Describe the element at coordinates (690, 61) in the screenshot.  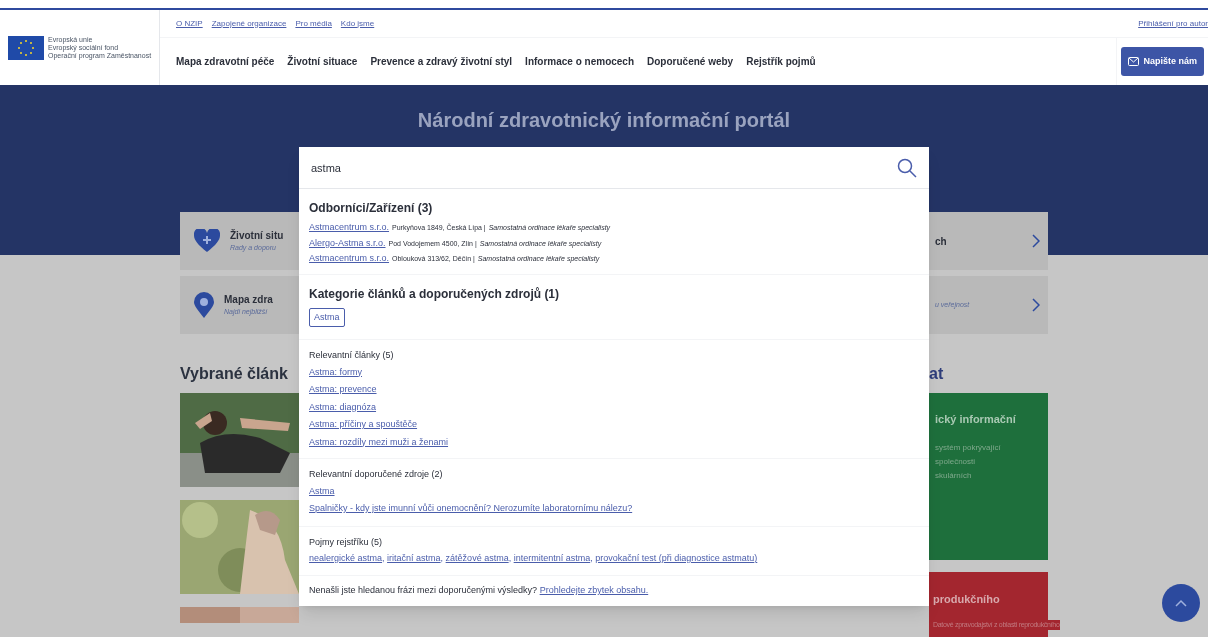
I see `nav-link: Doporučené weby` at that location.